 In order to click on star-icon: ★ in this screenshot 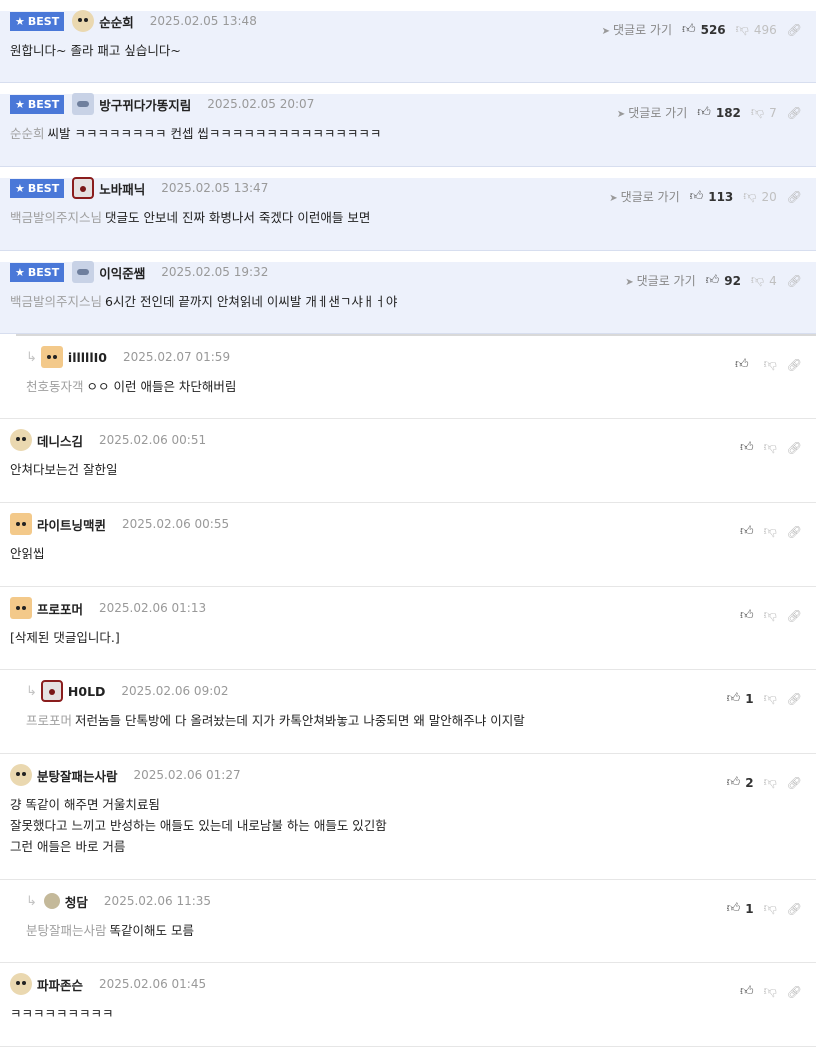, I will do `click(20, 188)`.